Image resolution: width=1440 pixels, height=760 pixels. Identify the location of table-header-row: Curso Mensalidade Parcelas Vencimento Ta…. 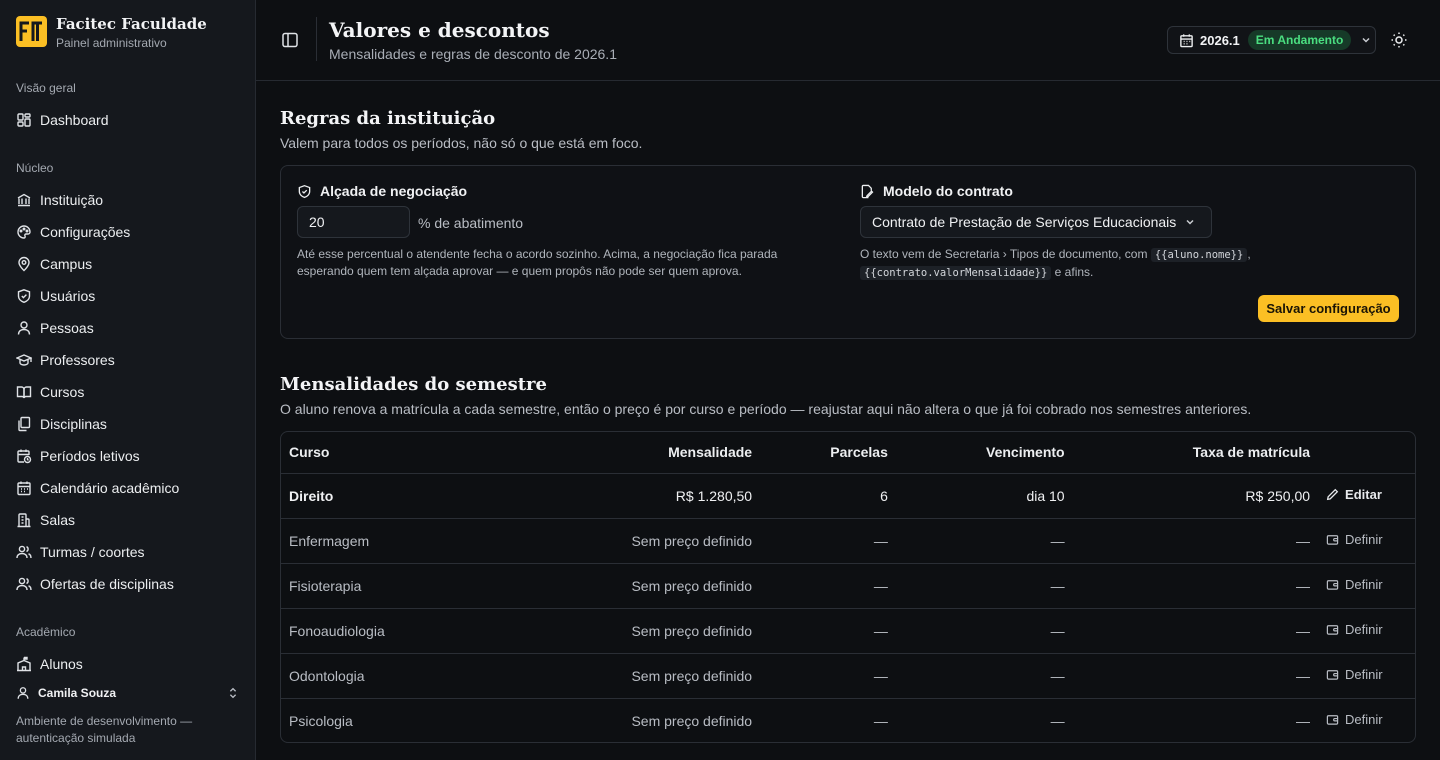
(848, 453).